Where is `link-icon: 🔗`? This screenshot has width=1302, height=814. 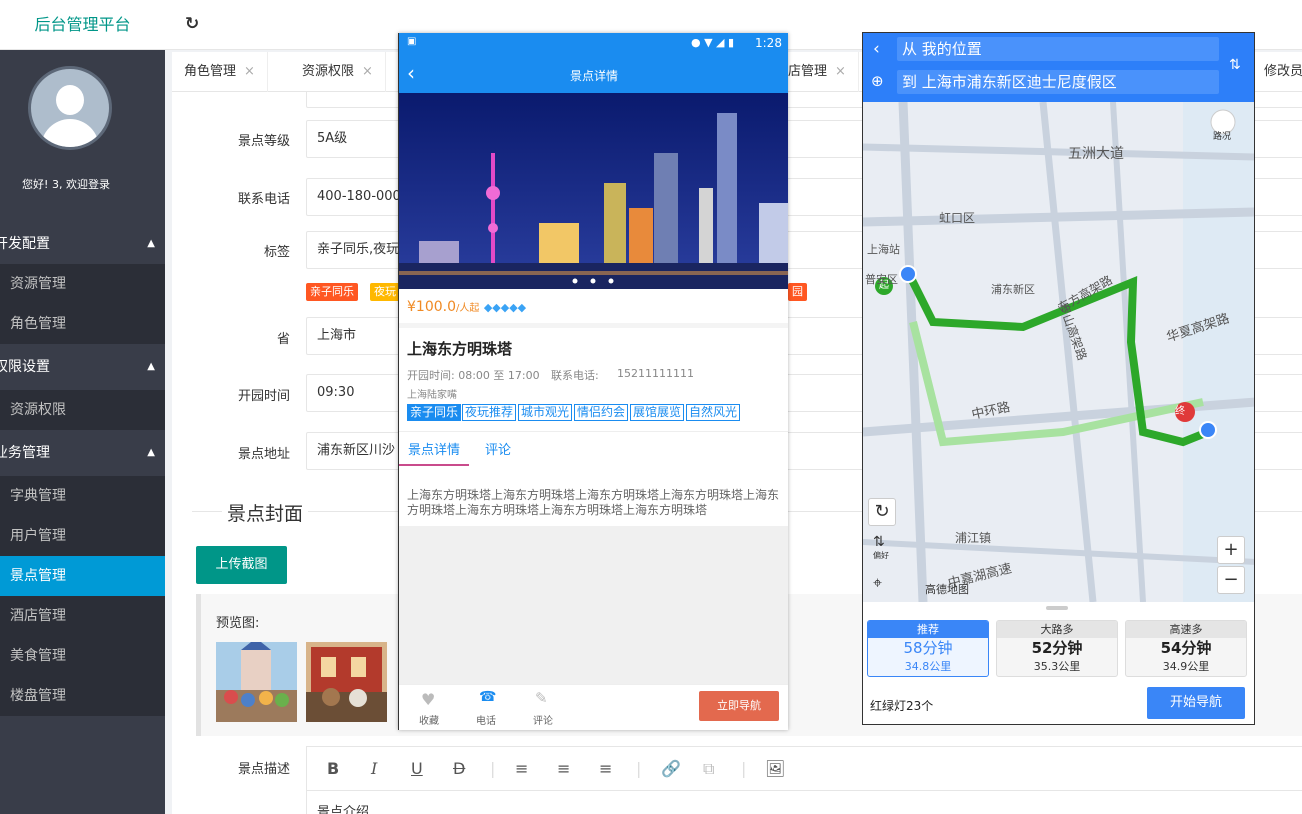 link-icon: 🔗 is located at coordinates (671, 768).